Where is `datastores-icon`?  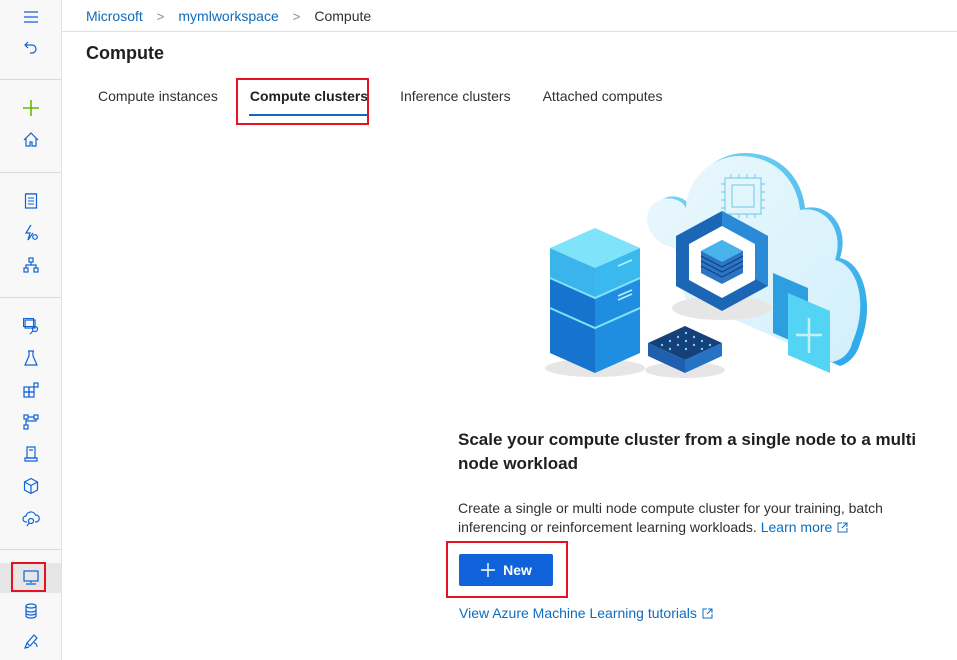
datastores-icon is located at coordinates (30, 611).